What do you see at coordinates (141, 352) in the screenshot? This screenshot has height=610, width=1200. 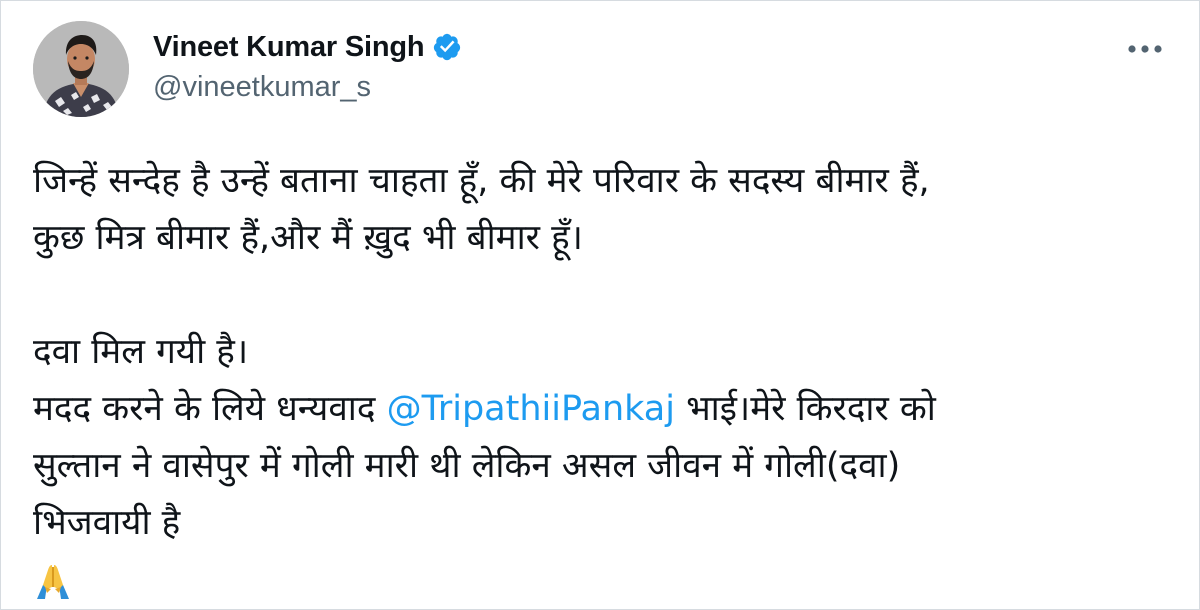 I see `tweet-line: दवा मिल गयी है।` at bounding box center [141, 352].